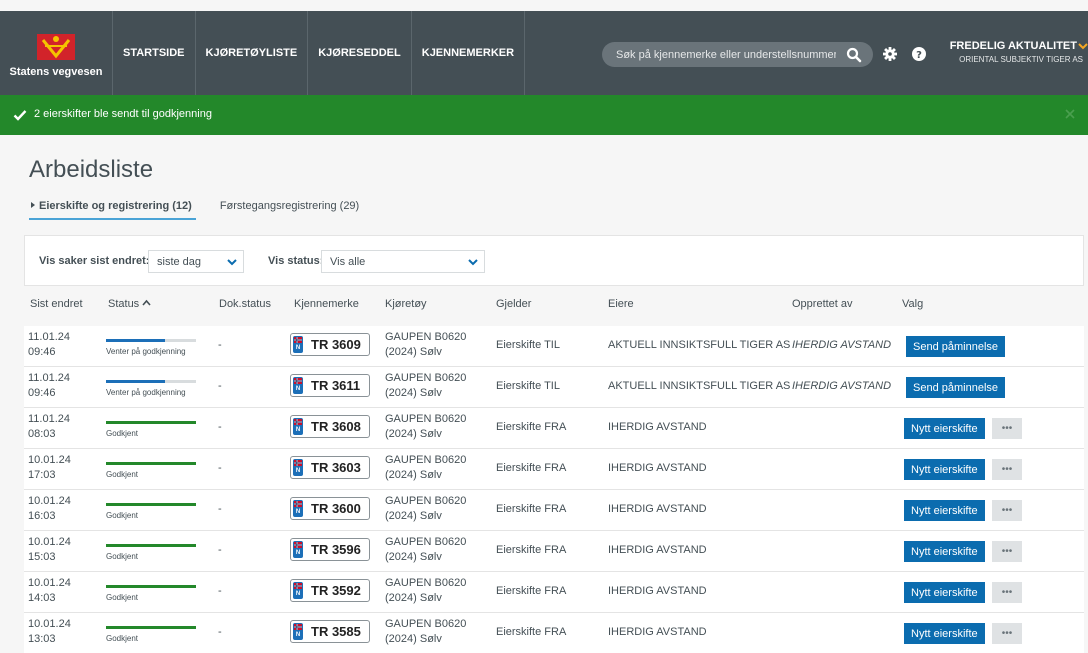 The height and width of the screenshot is (653, 1088). I want to click on row-time: 09:46, so click(42, 352).